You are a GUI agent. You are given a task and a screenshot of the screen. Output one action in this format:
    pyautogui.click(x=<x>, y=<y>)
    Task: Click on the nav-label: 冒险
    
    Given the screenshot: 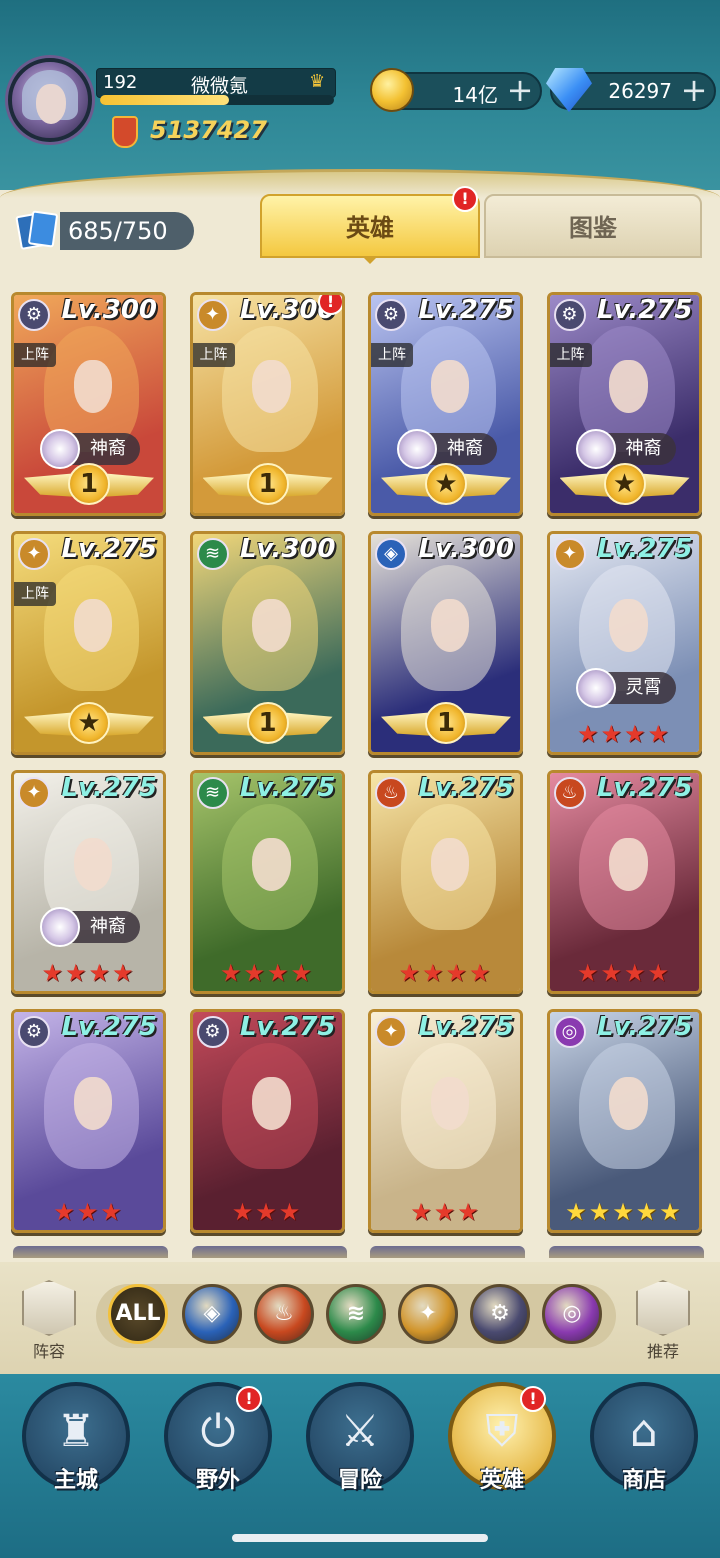 What is the action you would take?
    pyautogui.click(x=359, y=1480)
    